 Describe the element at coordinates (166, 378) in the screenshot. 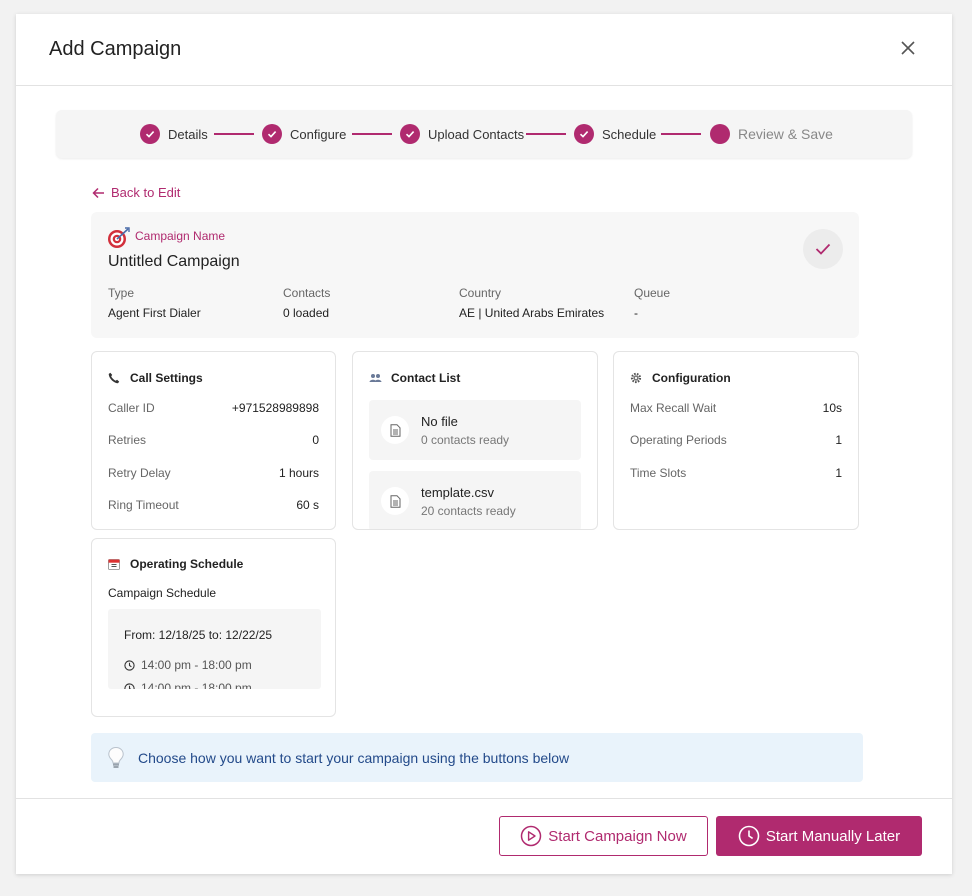

I see `card-title-label: Call Settings` at that location.